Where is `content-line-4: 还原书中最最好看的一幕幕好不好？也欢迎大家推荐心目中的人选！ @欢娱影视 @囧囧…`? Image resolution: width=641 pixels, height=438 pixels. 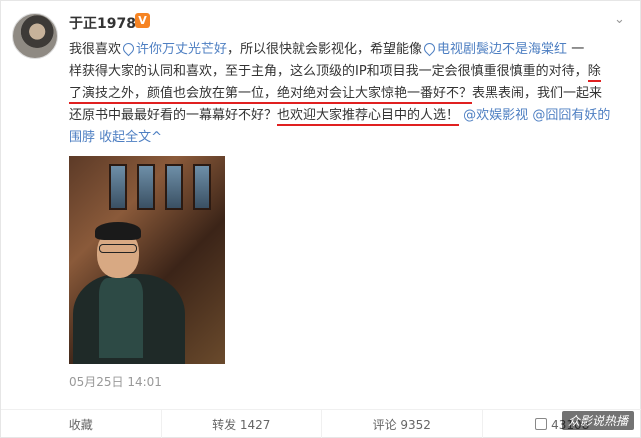 content-line-4: 还原书中最最好看的一幕幕好不好？也欢迎大家推荐心目中的人选！ @欢娱影视 @囧囧… is located at coordinates (349, 116).